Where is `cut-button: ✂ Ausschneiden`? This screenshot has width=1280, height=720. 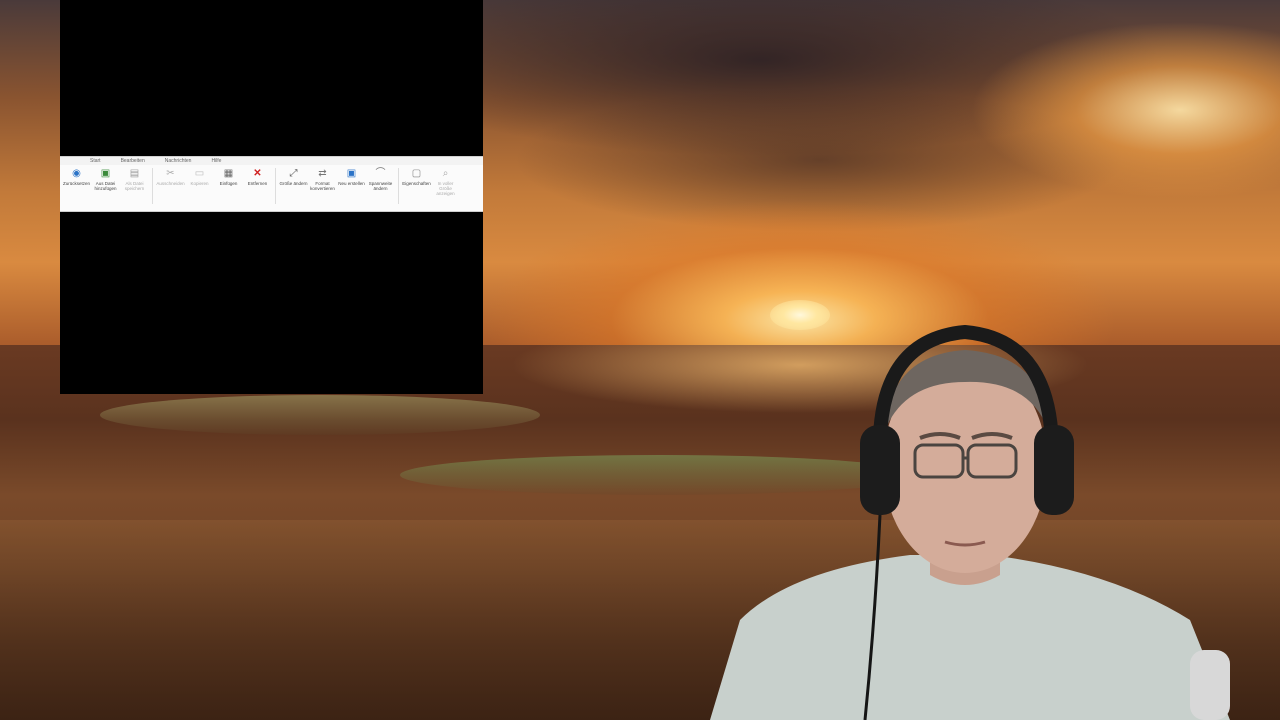 cut-button: ✂ Ausschneiden is located at coordinates (170, 177).